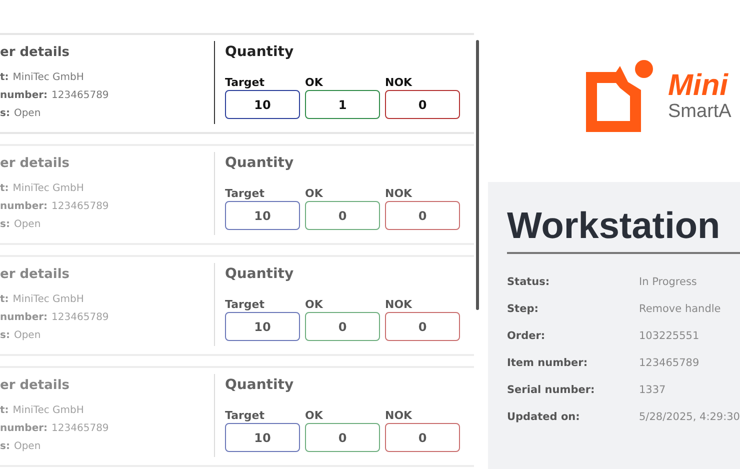 The height and width of the screenshot is (469, 740). What do you see at coordinates (544, 416) in the screenshot?
I see `info-label: Updated on:` at bounding box center [544, 416].